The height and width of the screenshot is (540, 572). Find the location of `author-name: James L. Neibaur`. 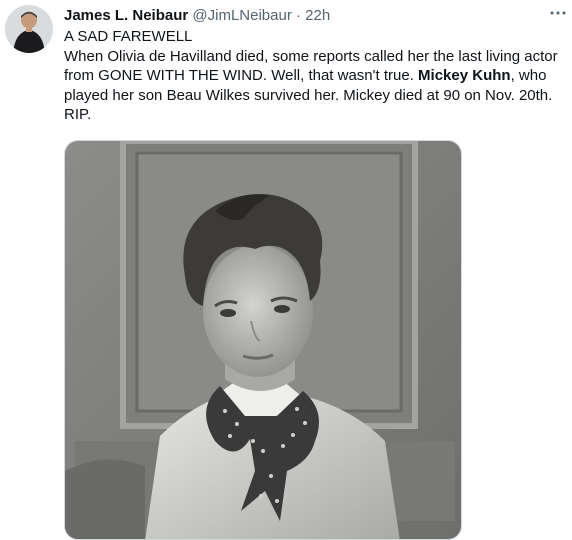

author-name: James L. Neibaur is located at coordinates (126, 15).